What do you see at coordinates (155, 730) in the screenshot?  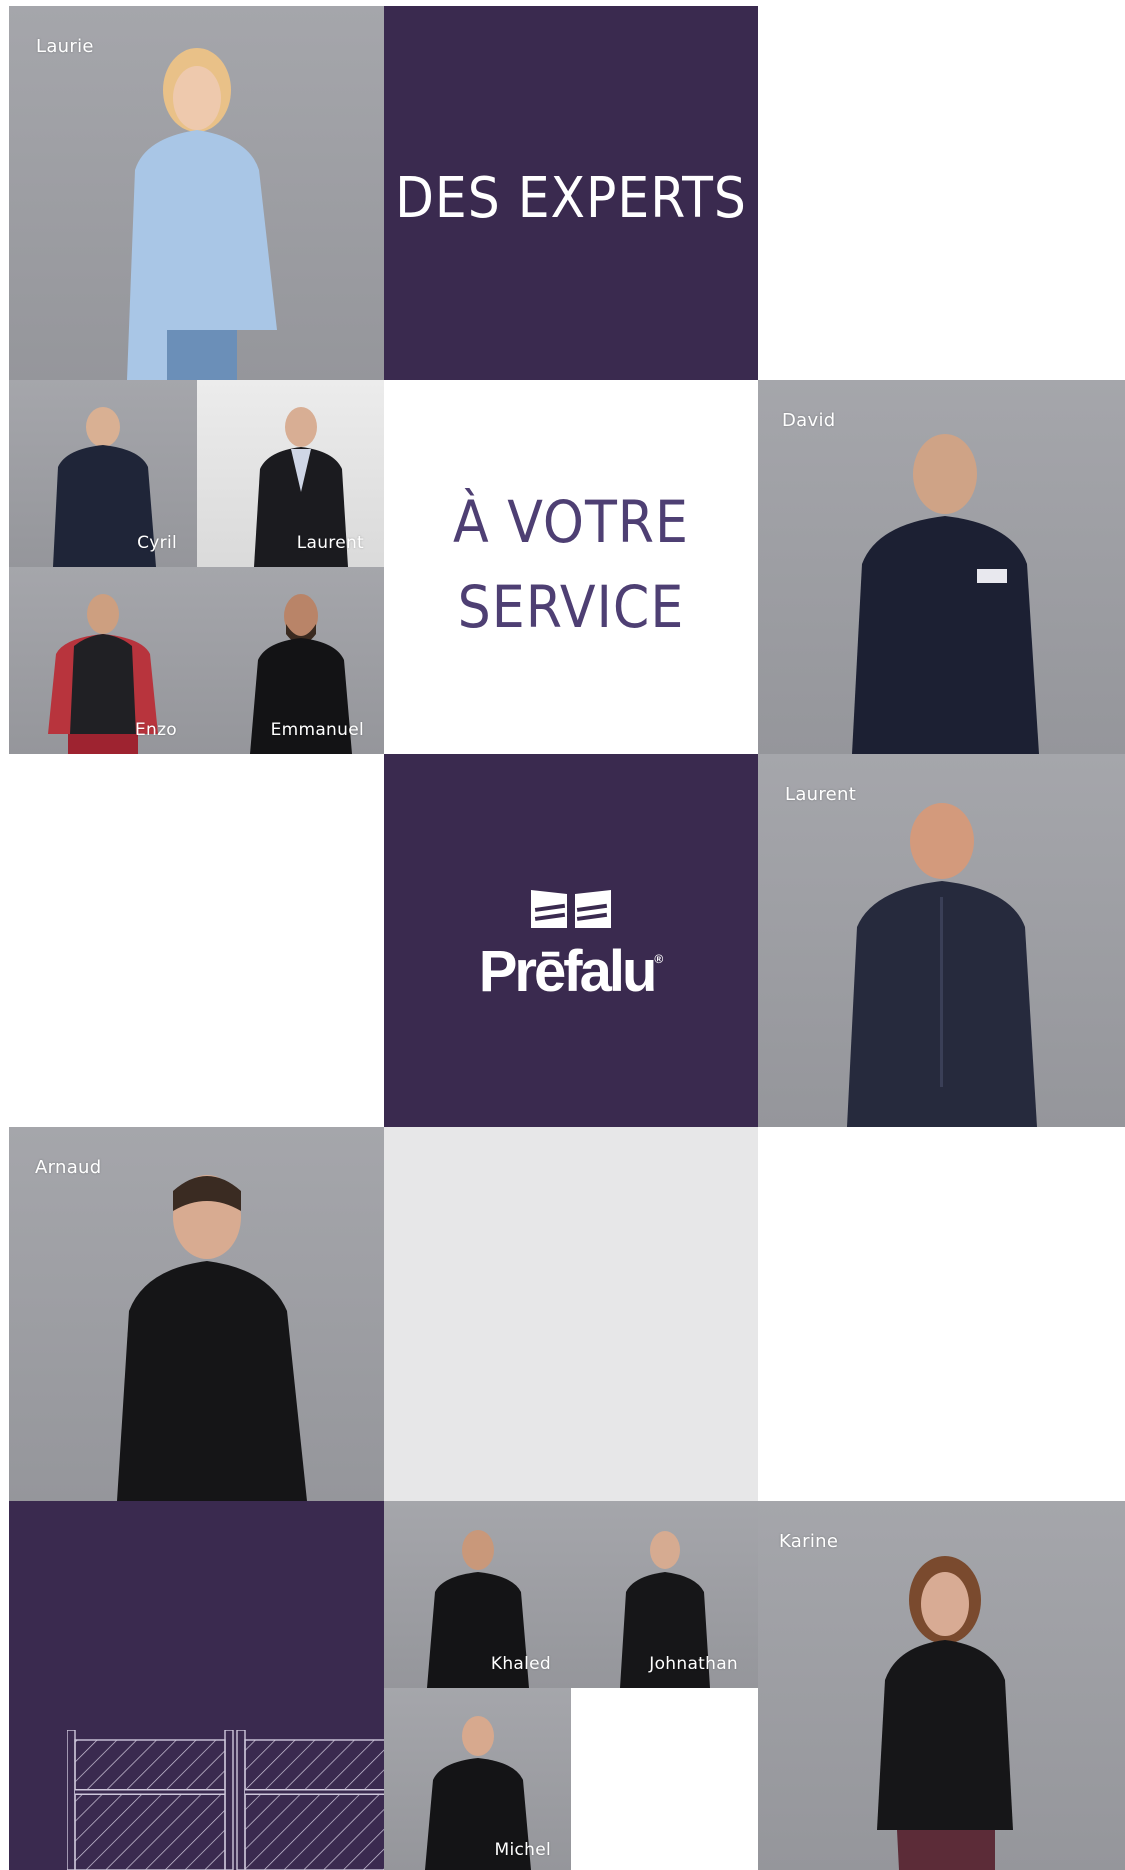 I see `team-member-name: Enzo` at bounding box center [155, 730].